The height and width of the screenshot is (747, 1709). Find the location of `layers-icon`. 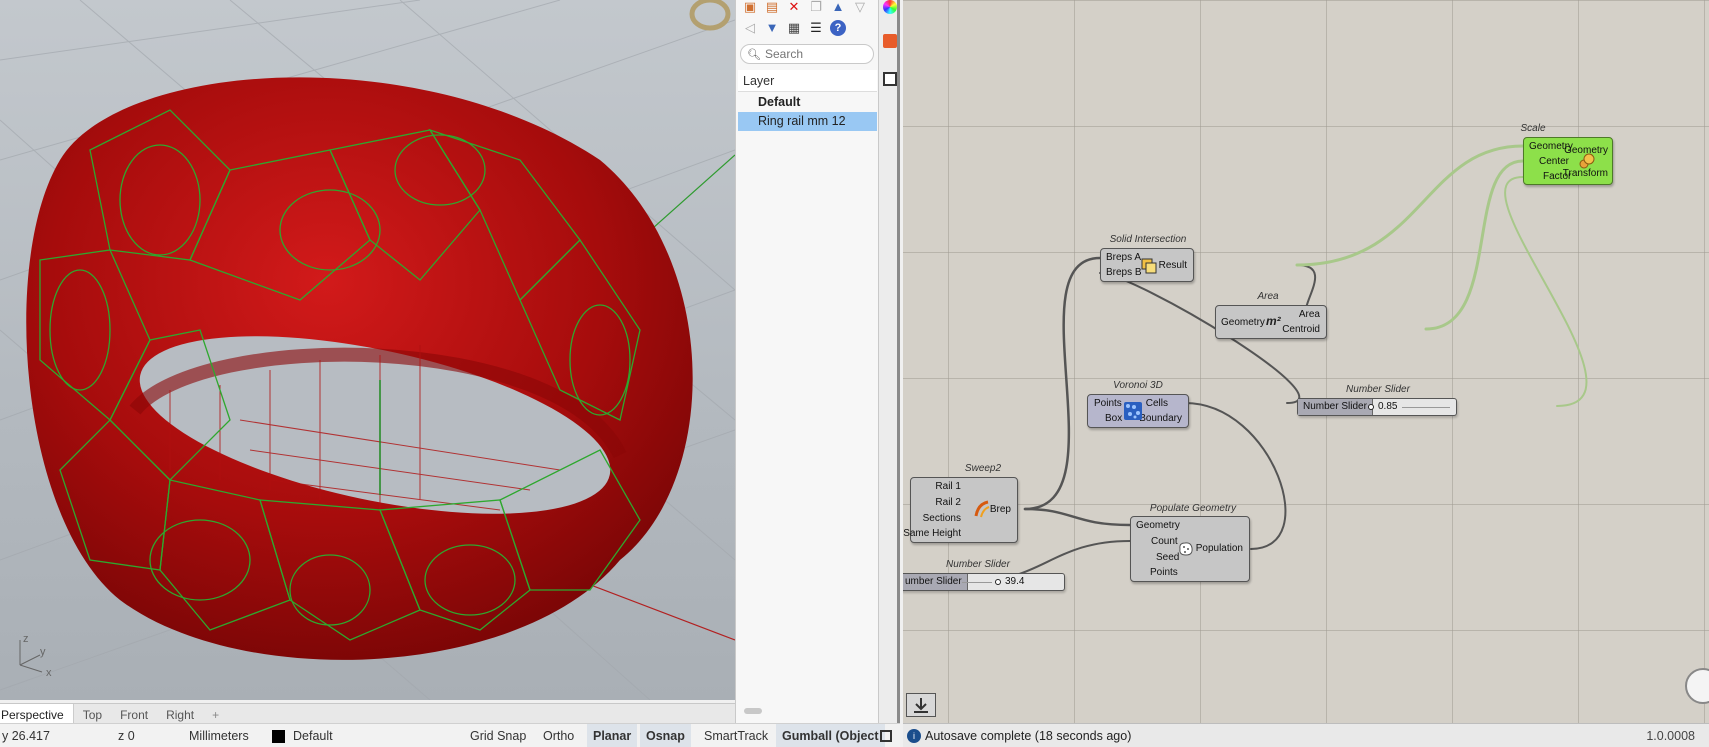

layers-icon is located at coordinates (890, 41).